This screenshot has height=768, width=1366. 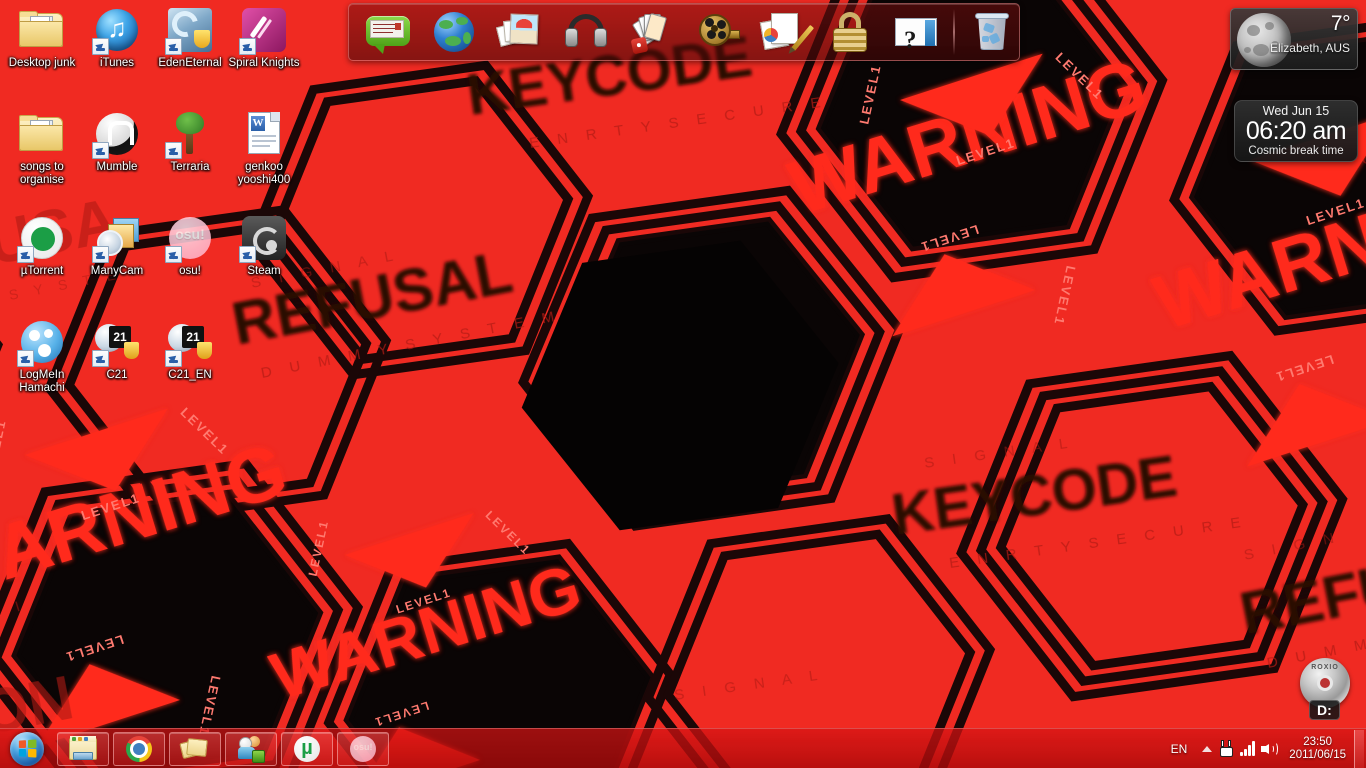 I want to click on dock-item-movies, so click(x=718, y=32).